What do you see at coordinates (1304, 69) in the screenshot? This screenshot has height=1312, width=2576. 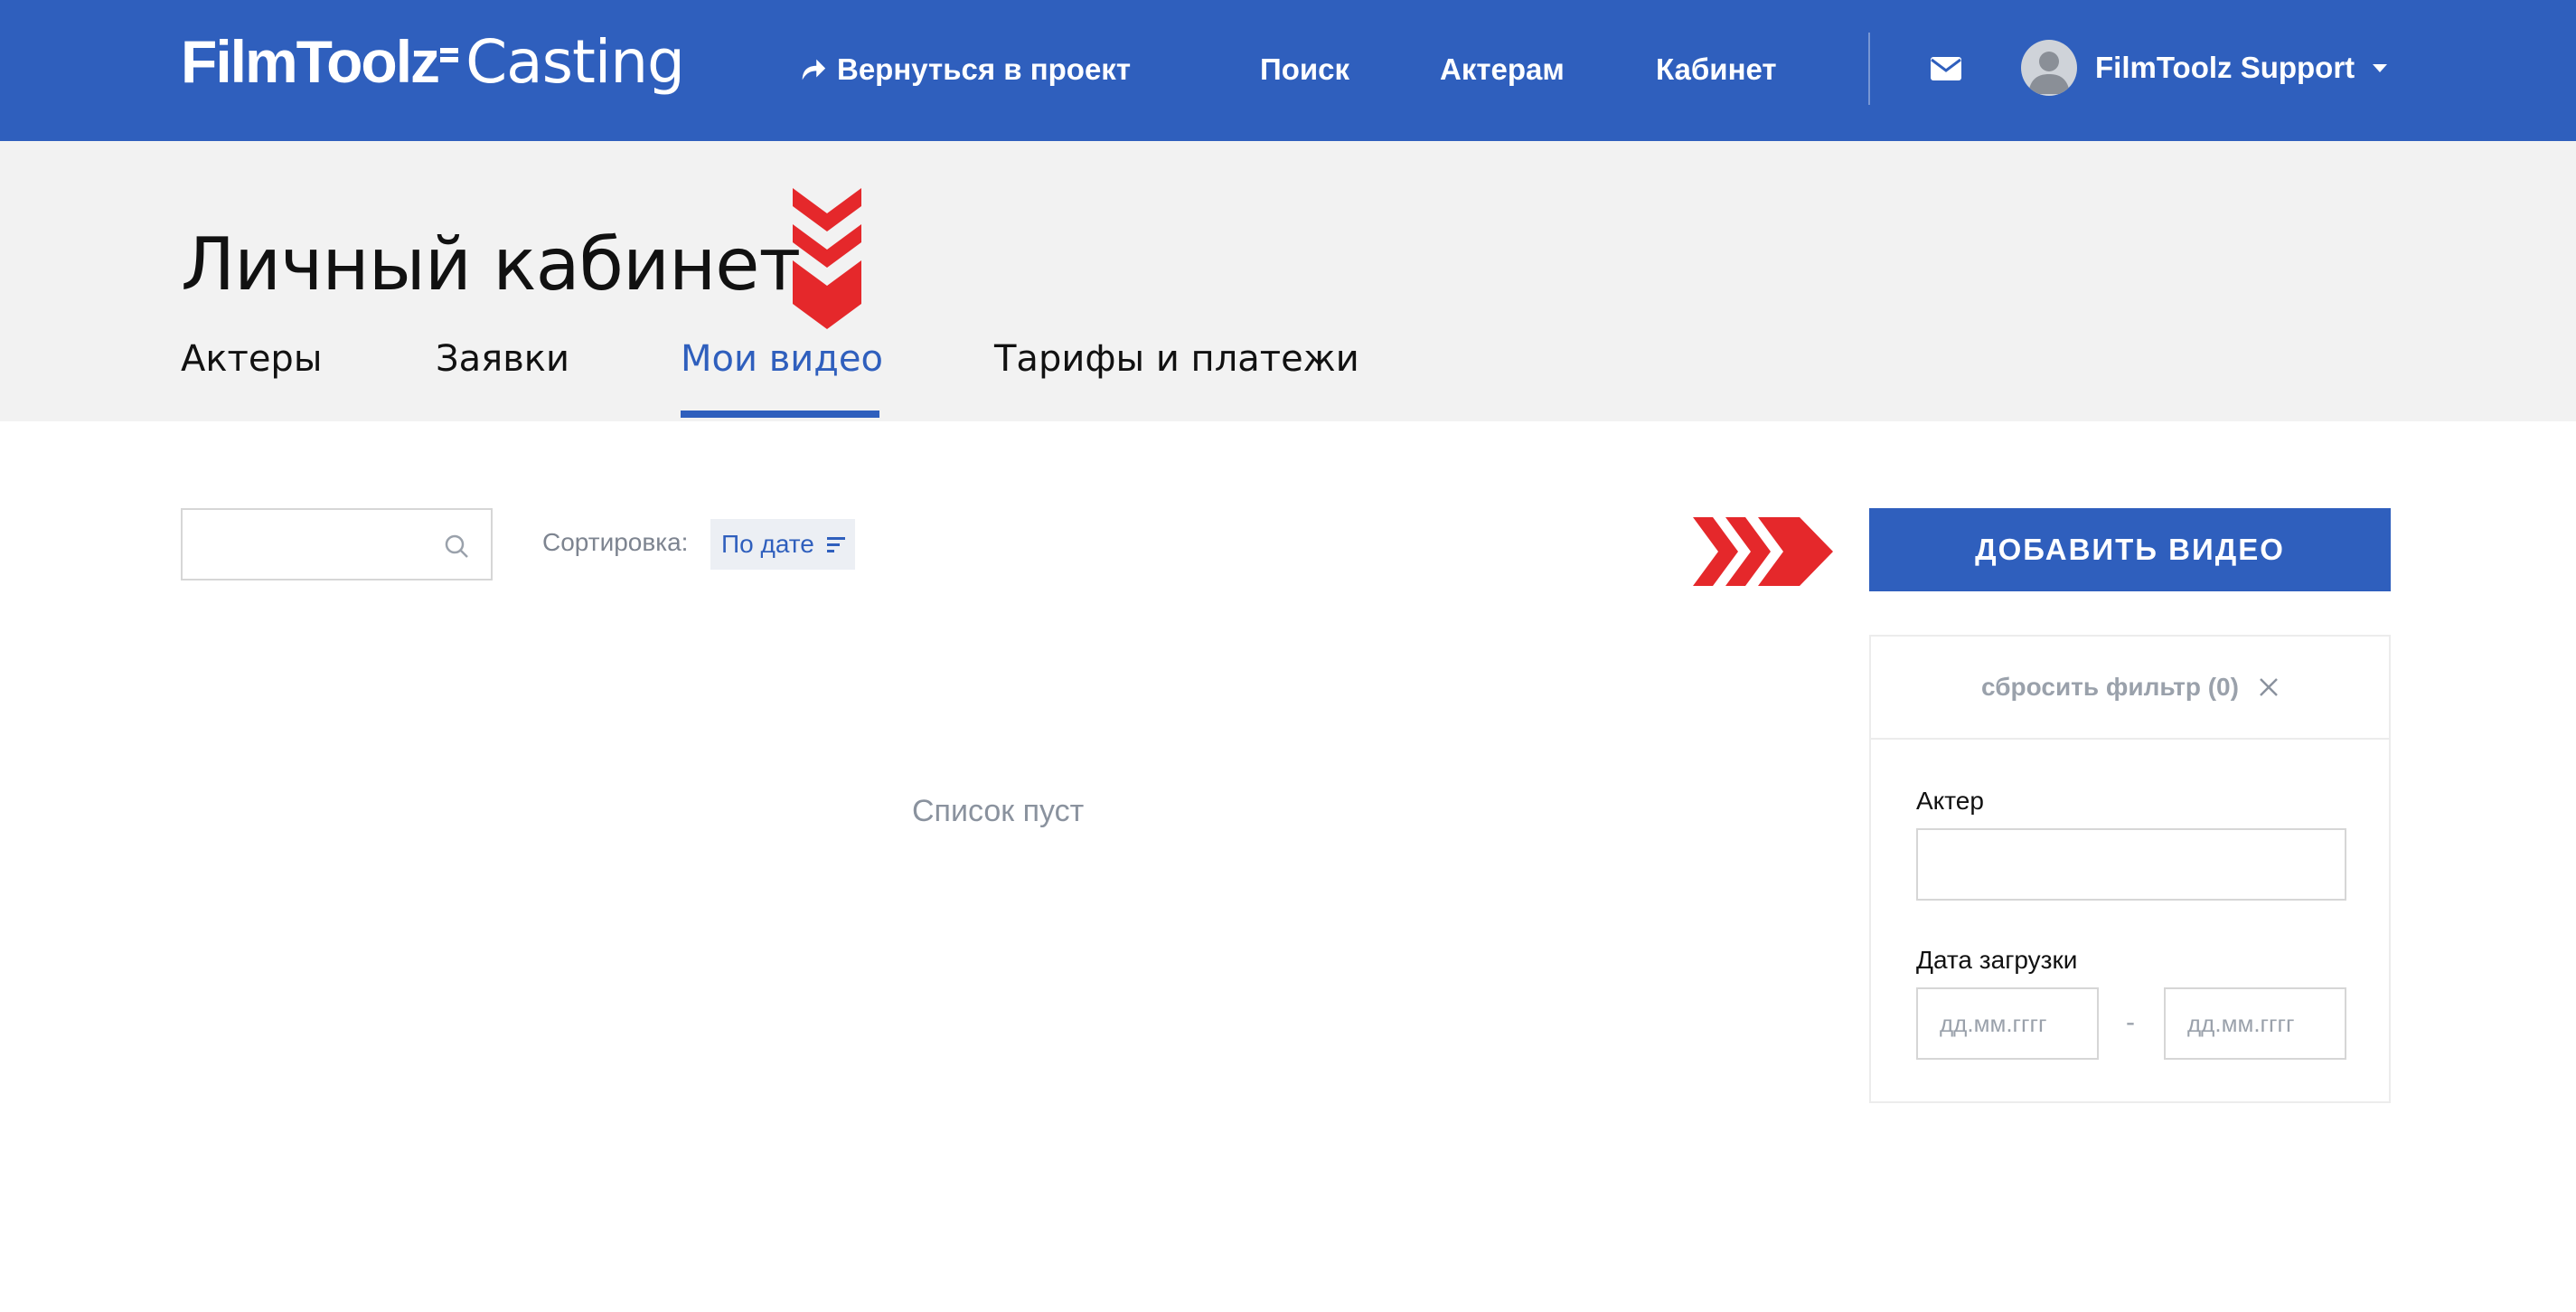 I see `nav-search: Поиск` at bounding box center [1304, 69].